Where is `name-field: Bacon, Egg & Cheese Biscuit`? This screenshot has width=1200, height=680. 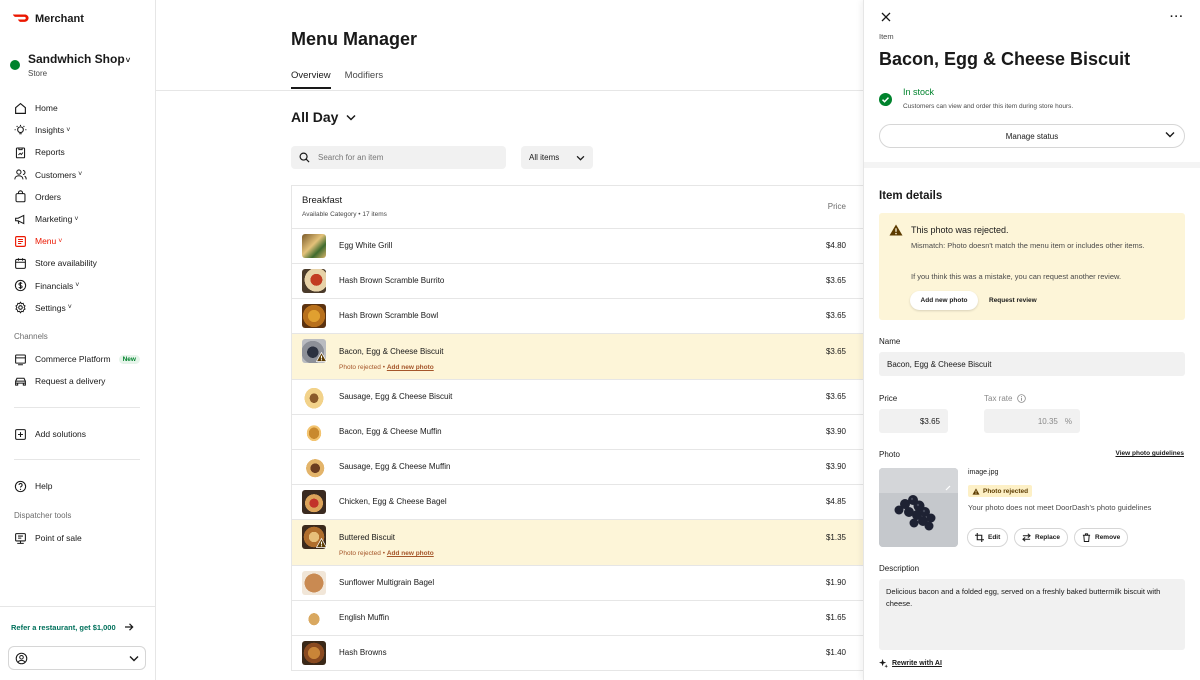
name-field: Bacon, Egg & Cheese Biscuit is located at coordinates (1032, 364).